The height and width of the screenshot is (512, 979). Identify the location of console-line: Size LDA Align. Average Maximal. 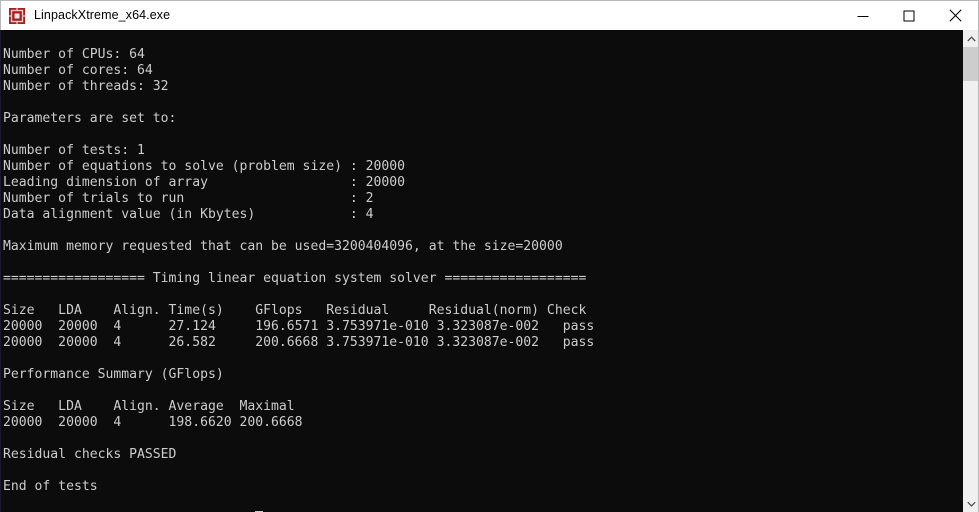
(149, 407).